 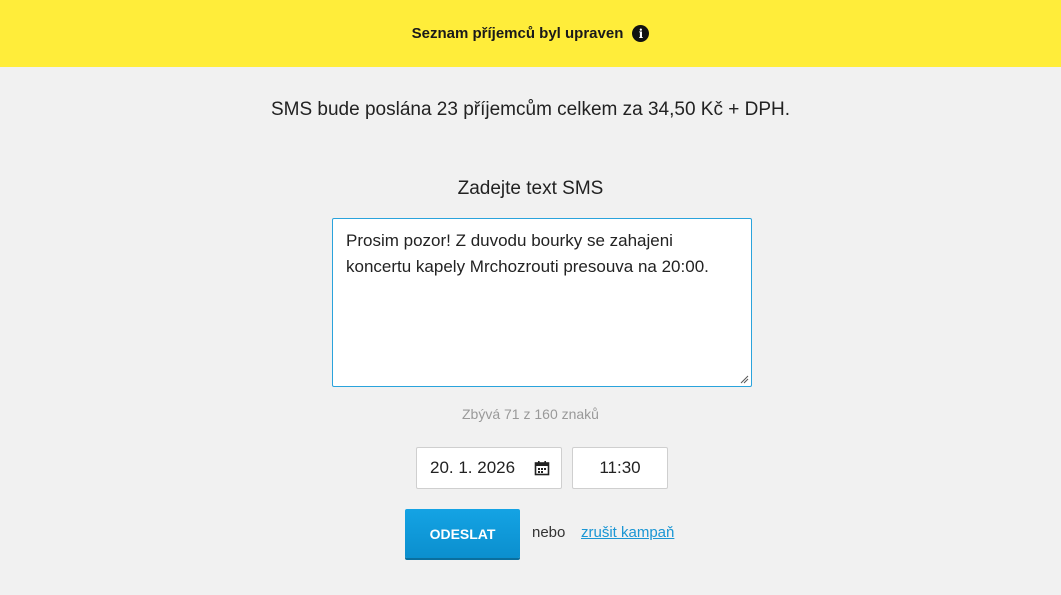 I want to click on calendar-icon, so click(x=542, y=468).